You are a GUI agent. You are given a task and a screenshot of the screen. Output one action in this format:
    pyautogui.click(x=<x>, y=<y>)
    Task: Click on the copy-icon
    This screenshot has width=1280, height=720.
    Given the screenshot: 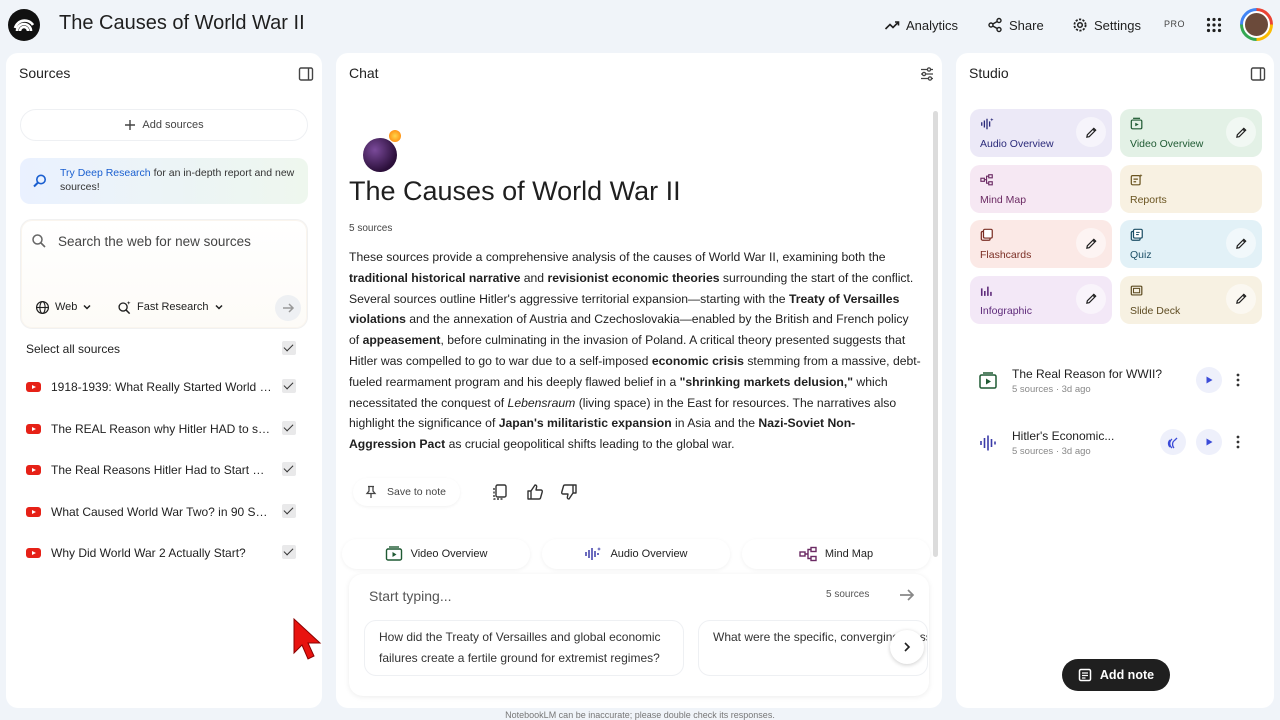 What is the action you would take?
    pyautogui.click(x=500, y=492)
    